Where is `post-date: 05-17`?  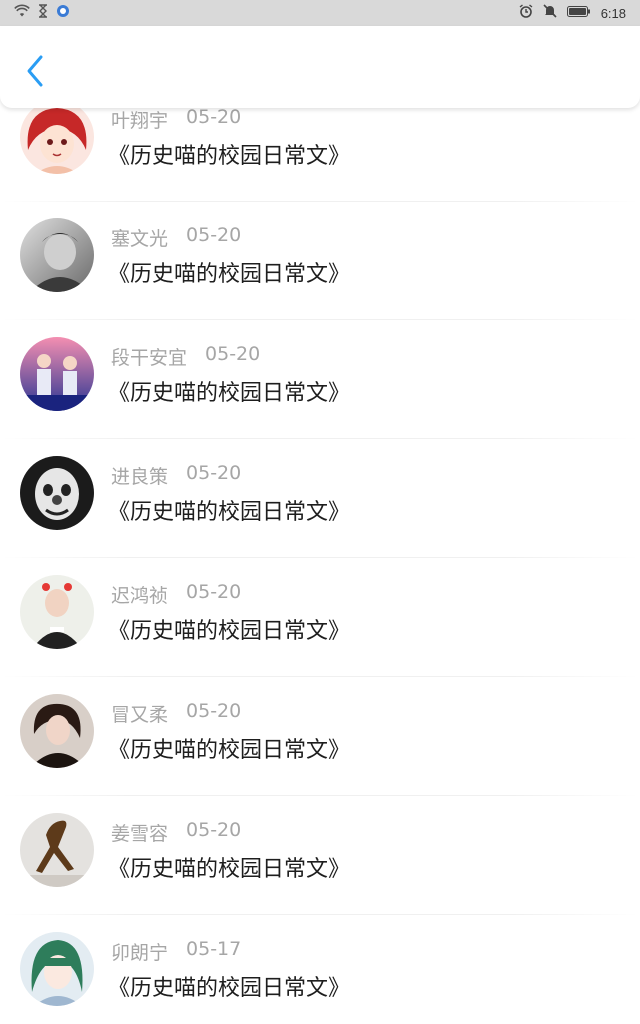
post-date: 05-17 is located at coordinates (214, 949).